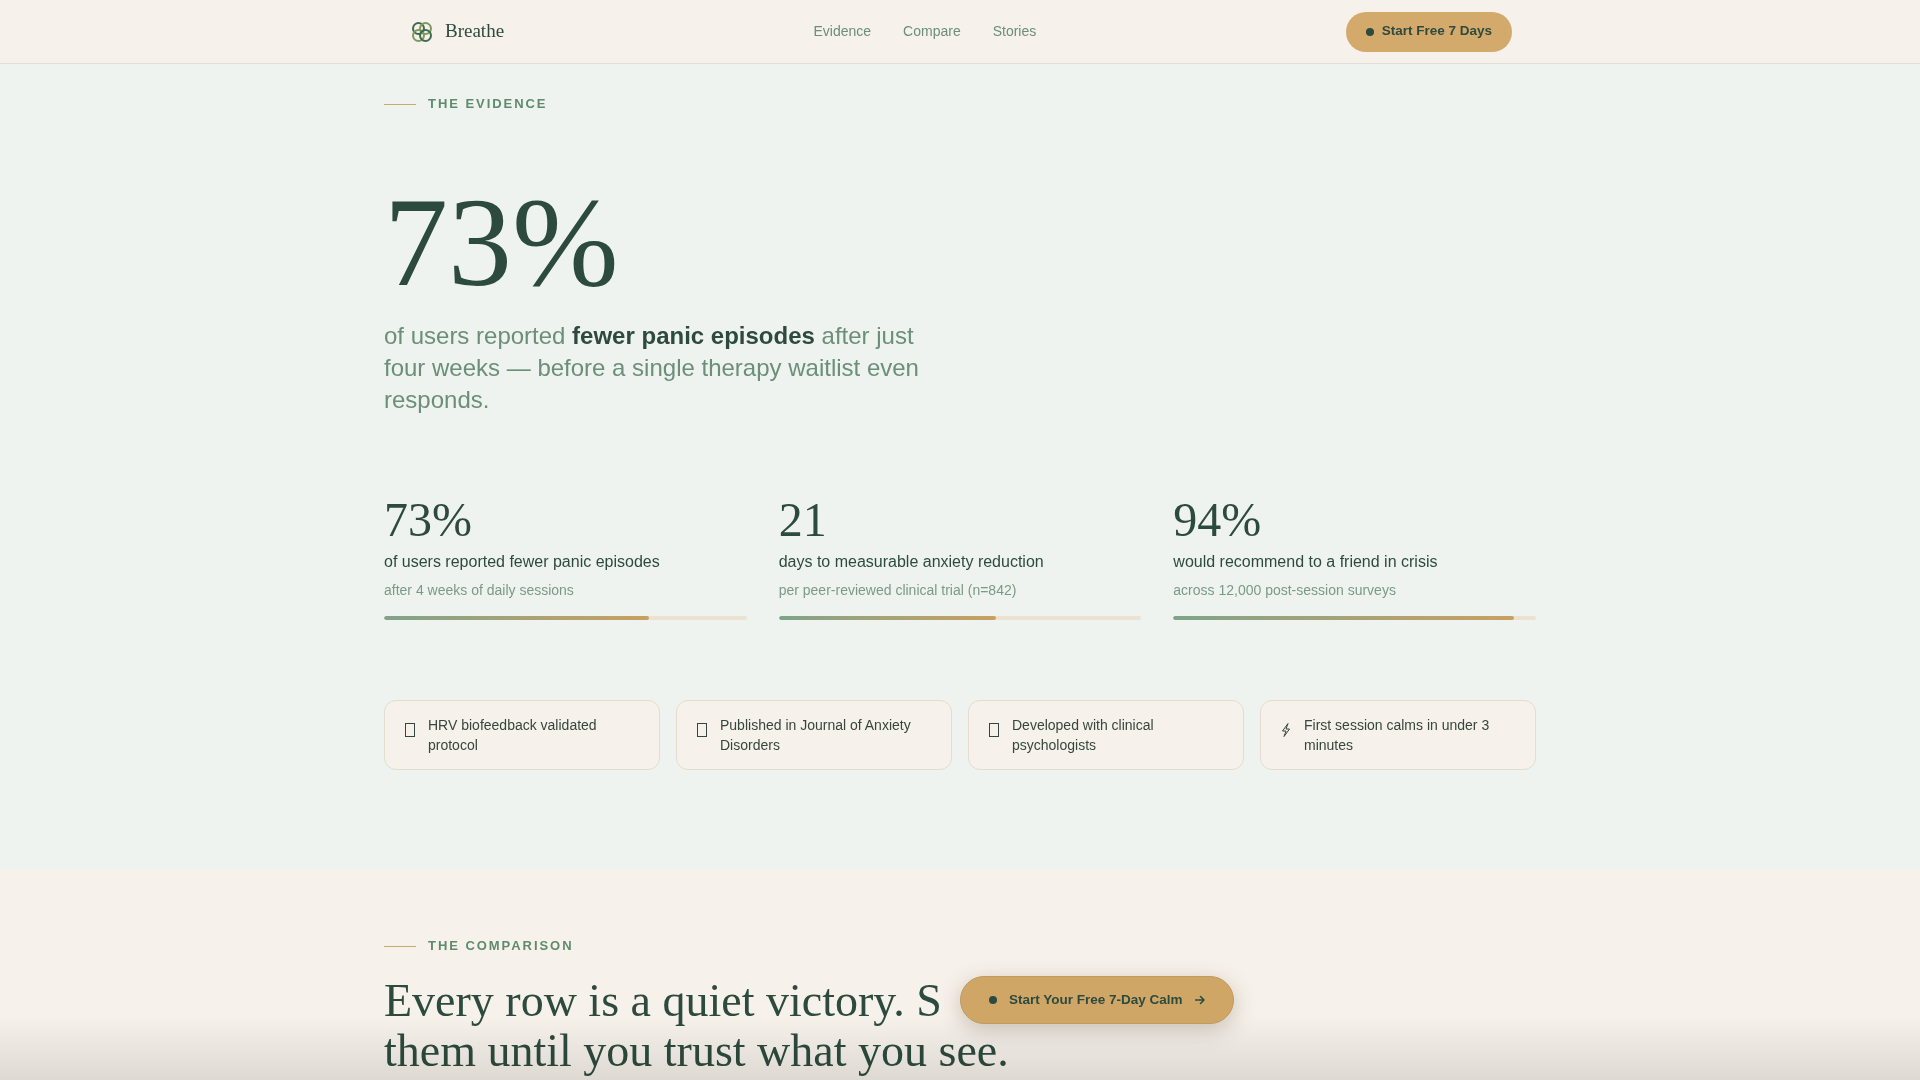  Describe the element at coordinates (911, 562) in the screenshot. I see `stat-label: days to measurable anxiety reduction` at that location.